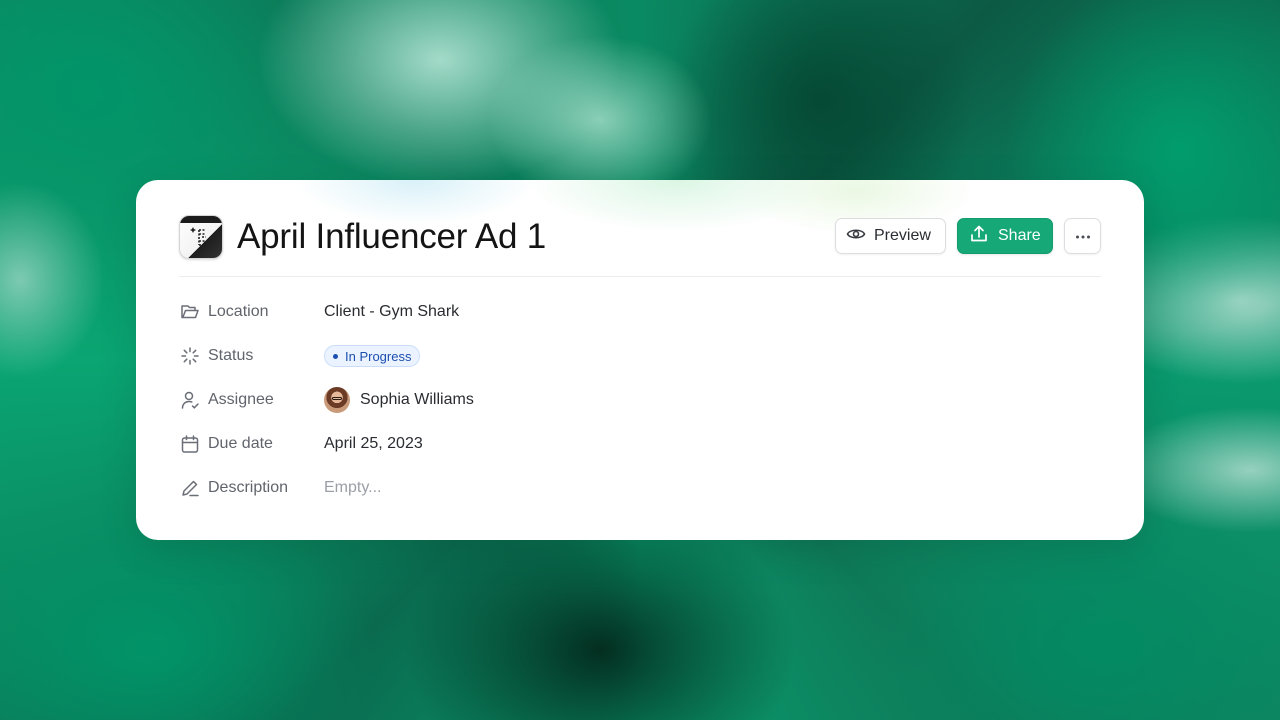 The height and width of the screenshot is (720, 1280). I want to click on property-row-assignee: Assignee Sophia Williams, so click(479, 400).